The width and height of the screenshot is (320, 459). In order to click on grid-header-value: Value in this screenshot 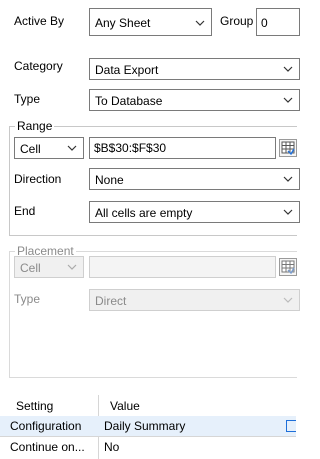, I will do `click(125, 406)`.